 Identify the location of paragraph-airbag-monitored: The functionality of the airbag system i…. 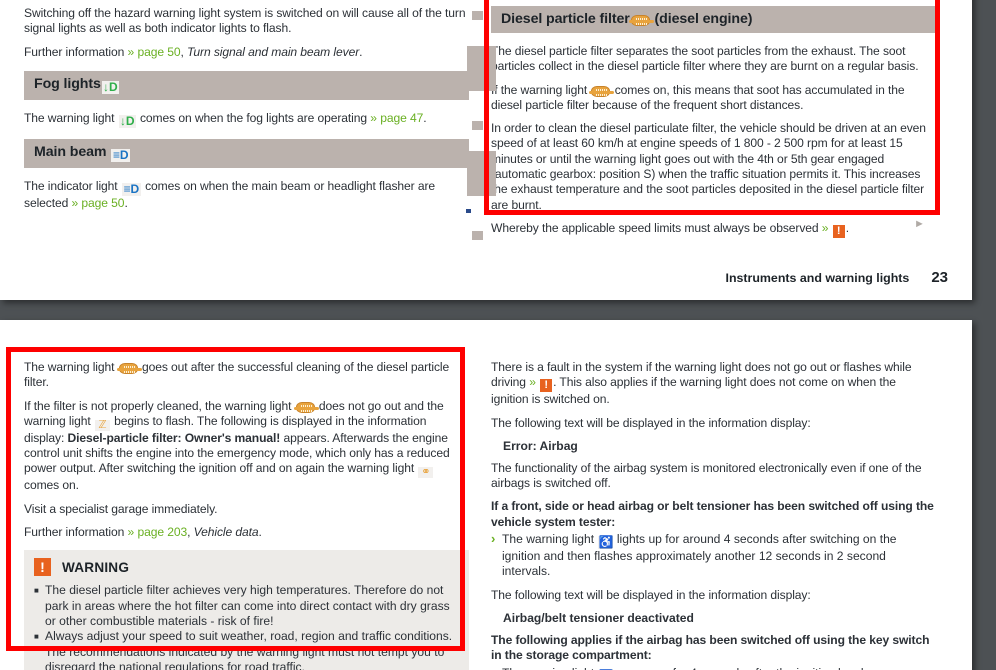
(706, 475).